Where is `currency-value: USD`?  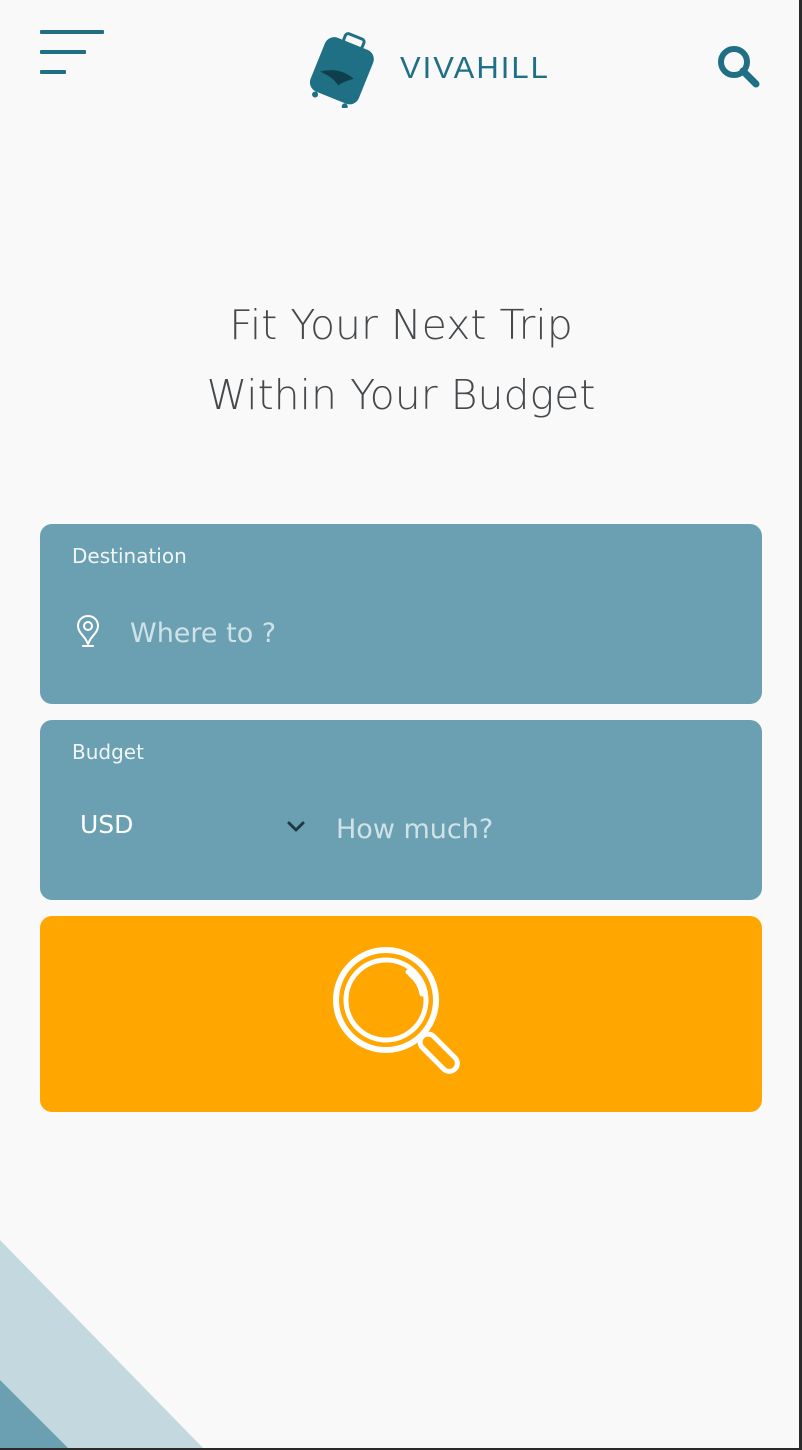
currency-value: USD is located at coordinates (107, 824).